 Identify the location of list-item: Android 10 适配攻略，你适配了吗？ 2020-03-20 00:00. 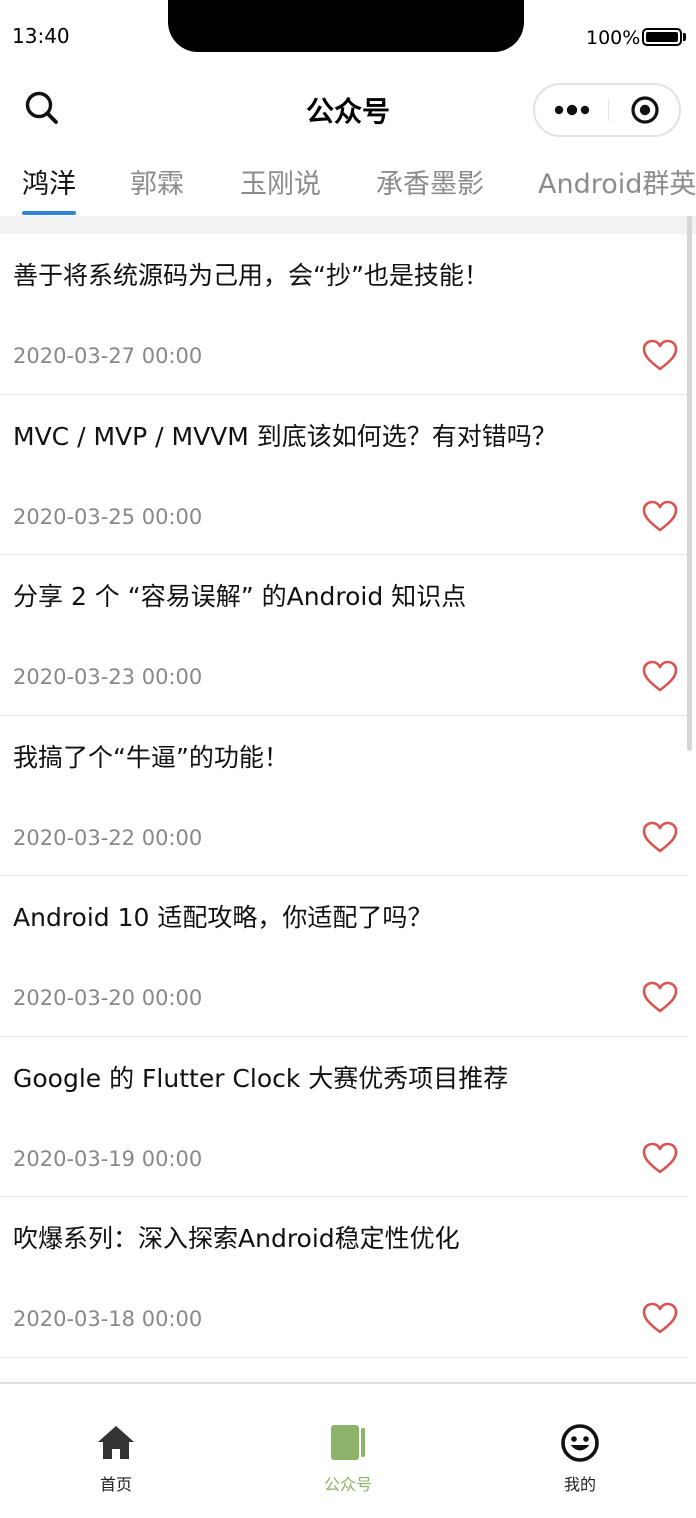
(344, 956).